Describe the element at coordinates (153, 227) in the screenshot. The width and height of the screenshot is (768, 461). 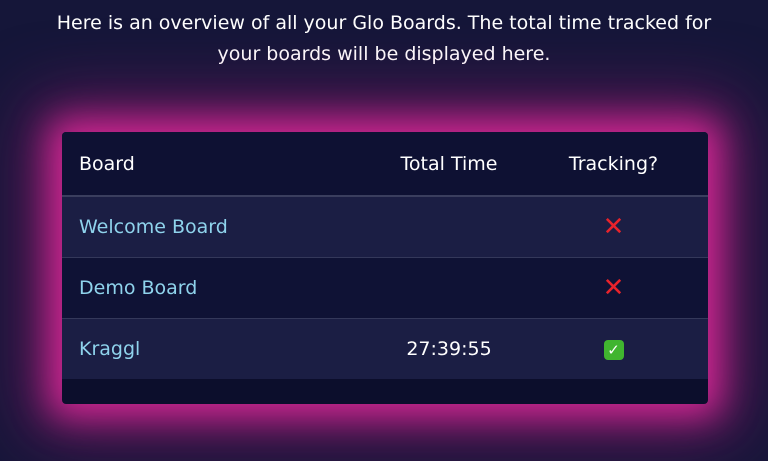
I see `board-link-welcome-board: Welcome Board` at that location.